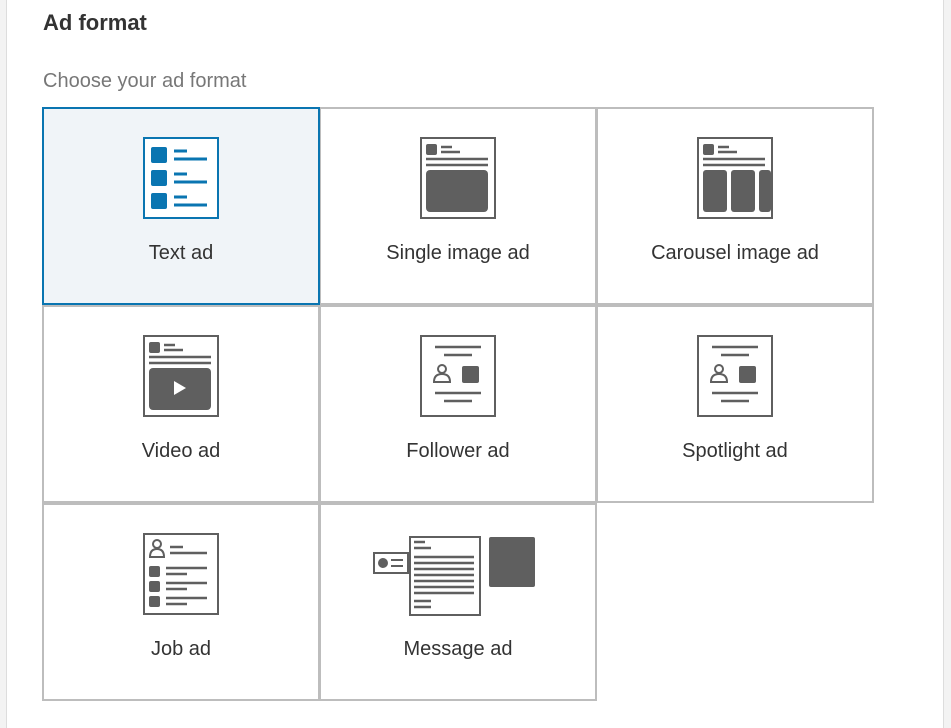  I want to click on format-label: Follower ad, so click(458, 451).